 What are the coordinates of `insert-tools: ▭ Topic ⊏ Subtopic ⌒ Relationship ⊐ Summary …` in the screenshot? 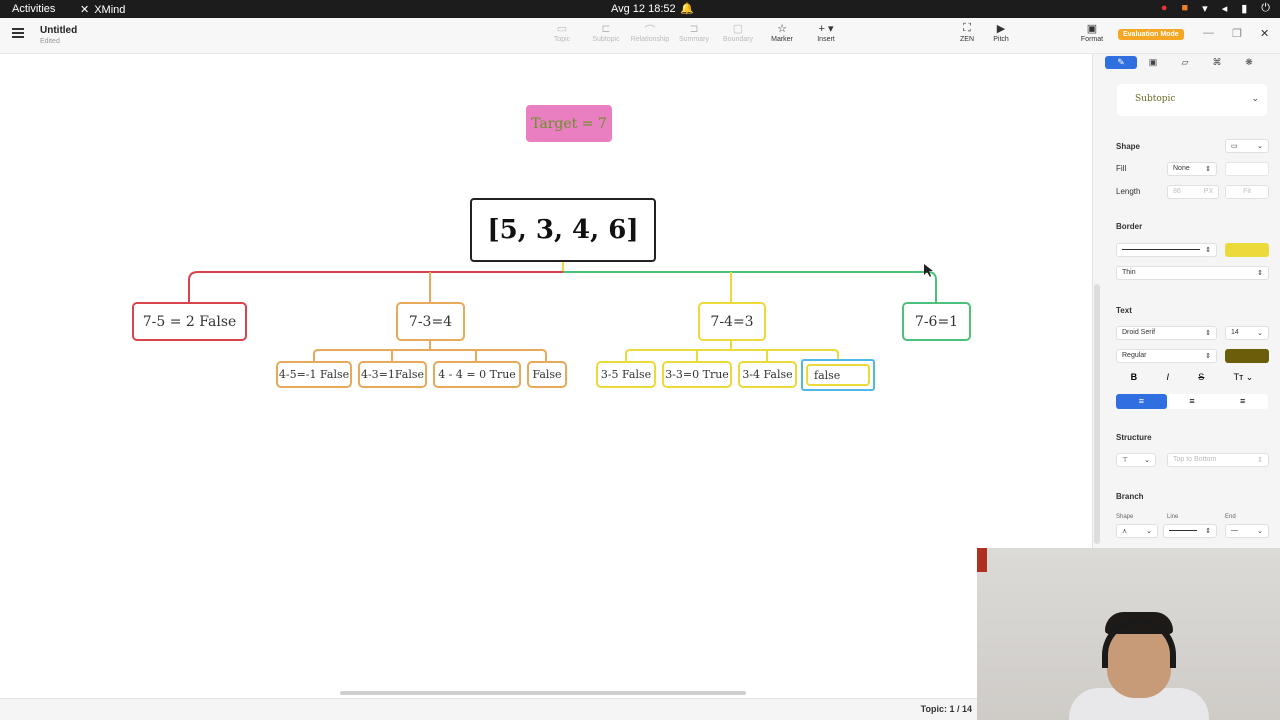 It's located at (694, 32).